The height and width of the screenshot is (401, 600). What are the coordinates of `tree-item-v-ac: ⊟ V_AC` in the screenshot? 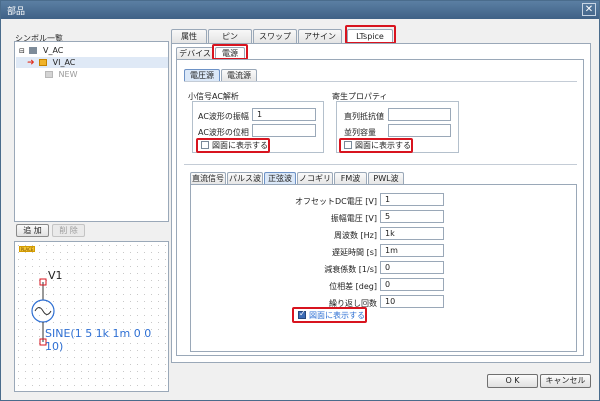 It's located at (41, 50).